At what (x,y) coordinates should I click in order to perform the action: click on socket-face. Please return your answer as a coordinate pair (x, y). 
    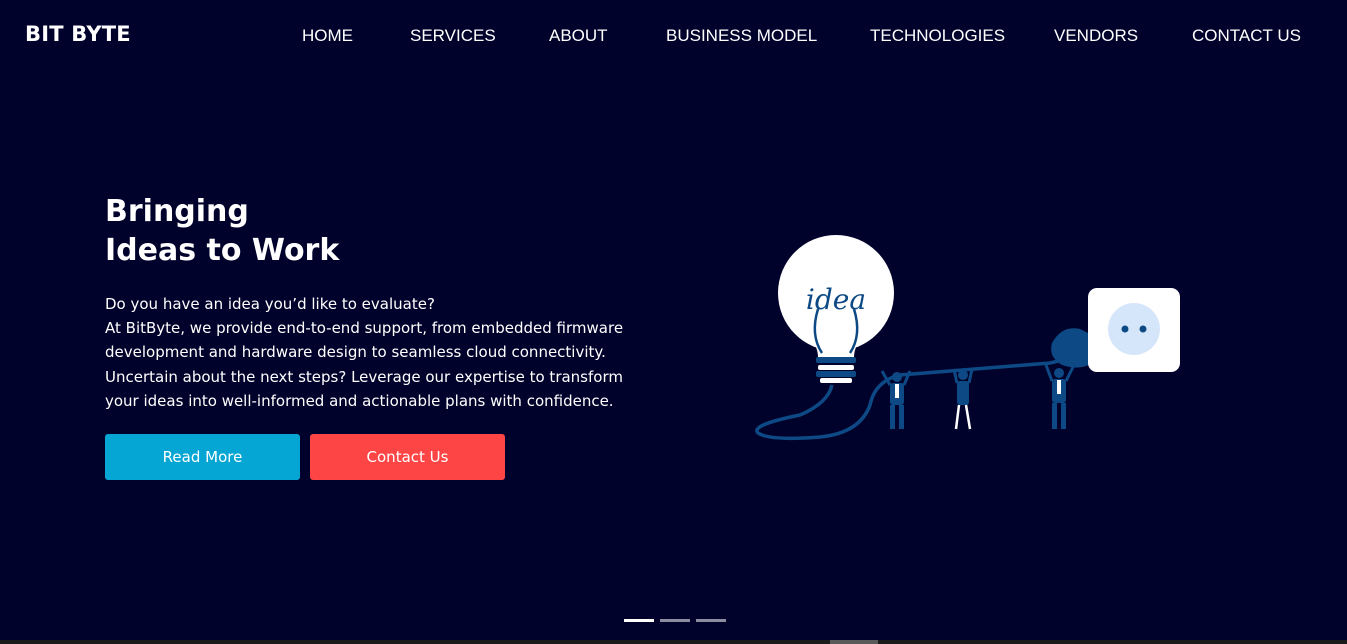
    Looking at the image, I should click on (1134, 329).